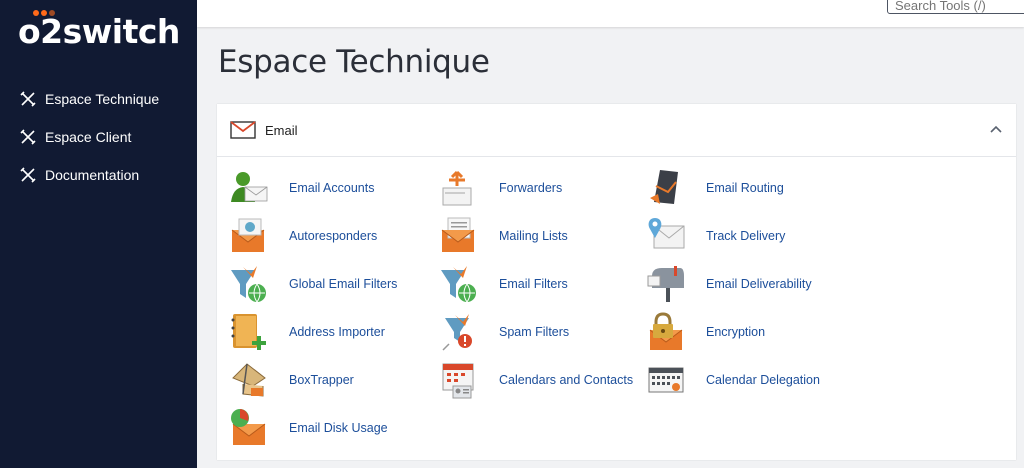  I want to click on tool-global-email-filters: Global Email Filters, so click(313, 284).